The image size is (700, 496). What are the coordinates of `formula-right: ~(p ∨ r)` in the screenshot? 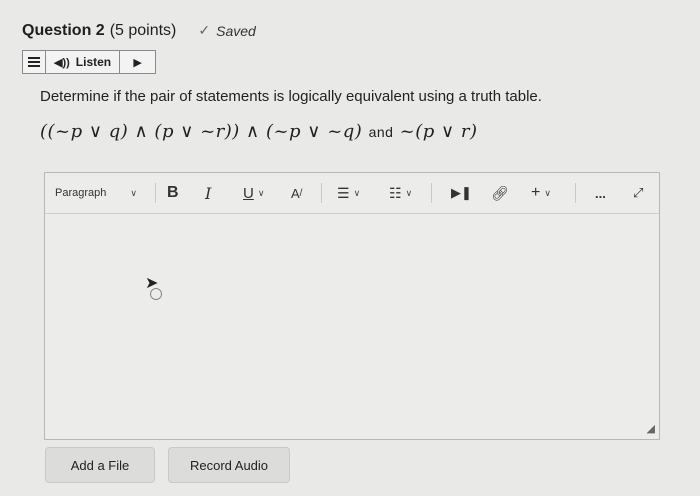 It's located at (438, 131).